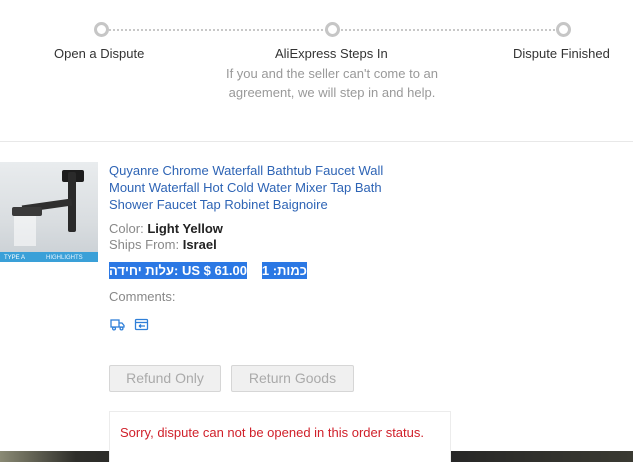  I want to click on quantity: כמות: 1, so click(284, 270).